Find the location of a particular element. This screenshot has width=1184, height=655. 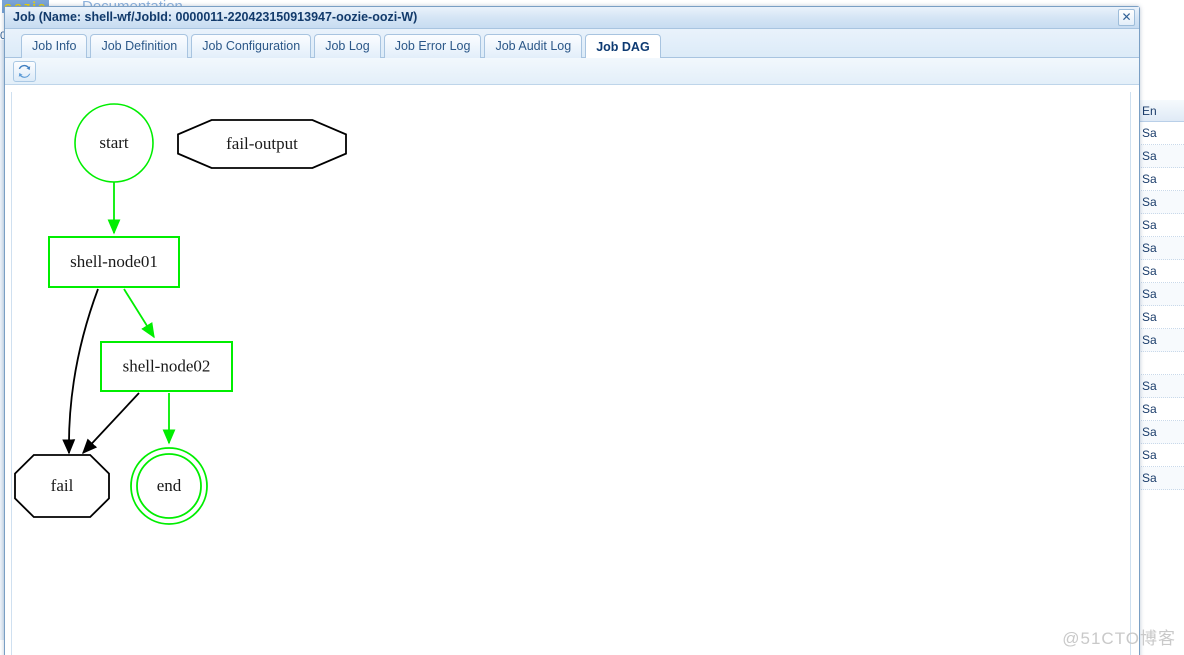

refresh-icon is located at coordinates (24, 71).